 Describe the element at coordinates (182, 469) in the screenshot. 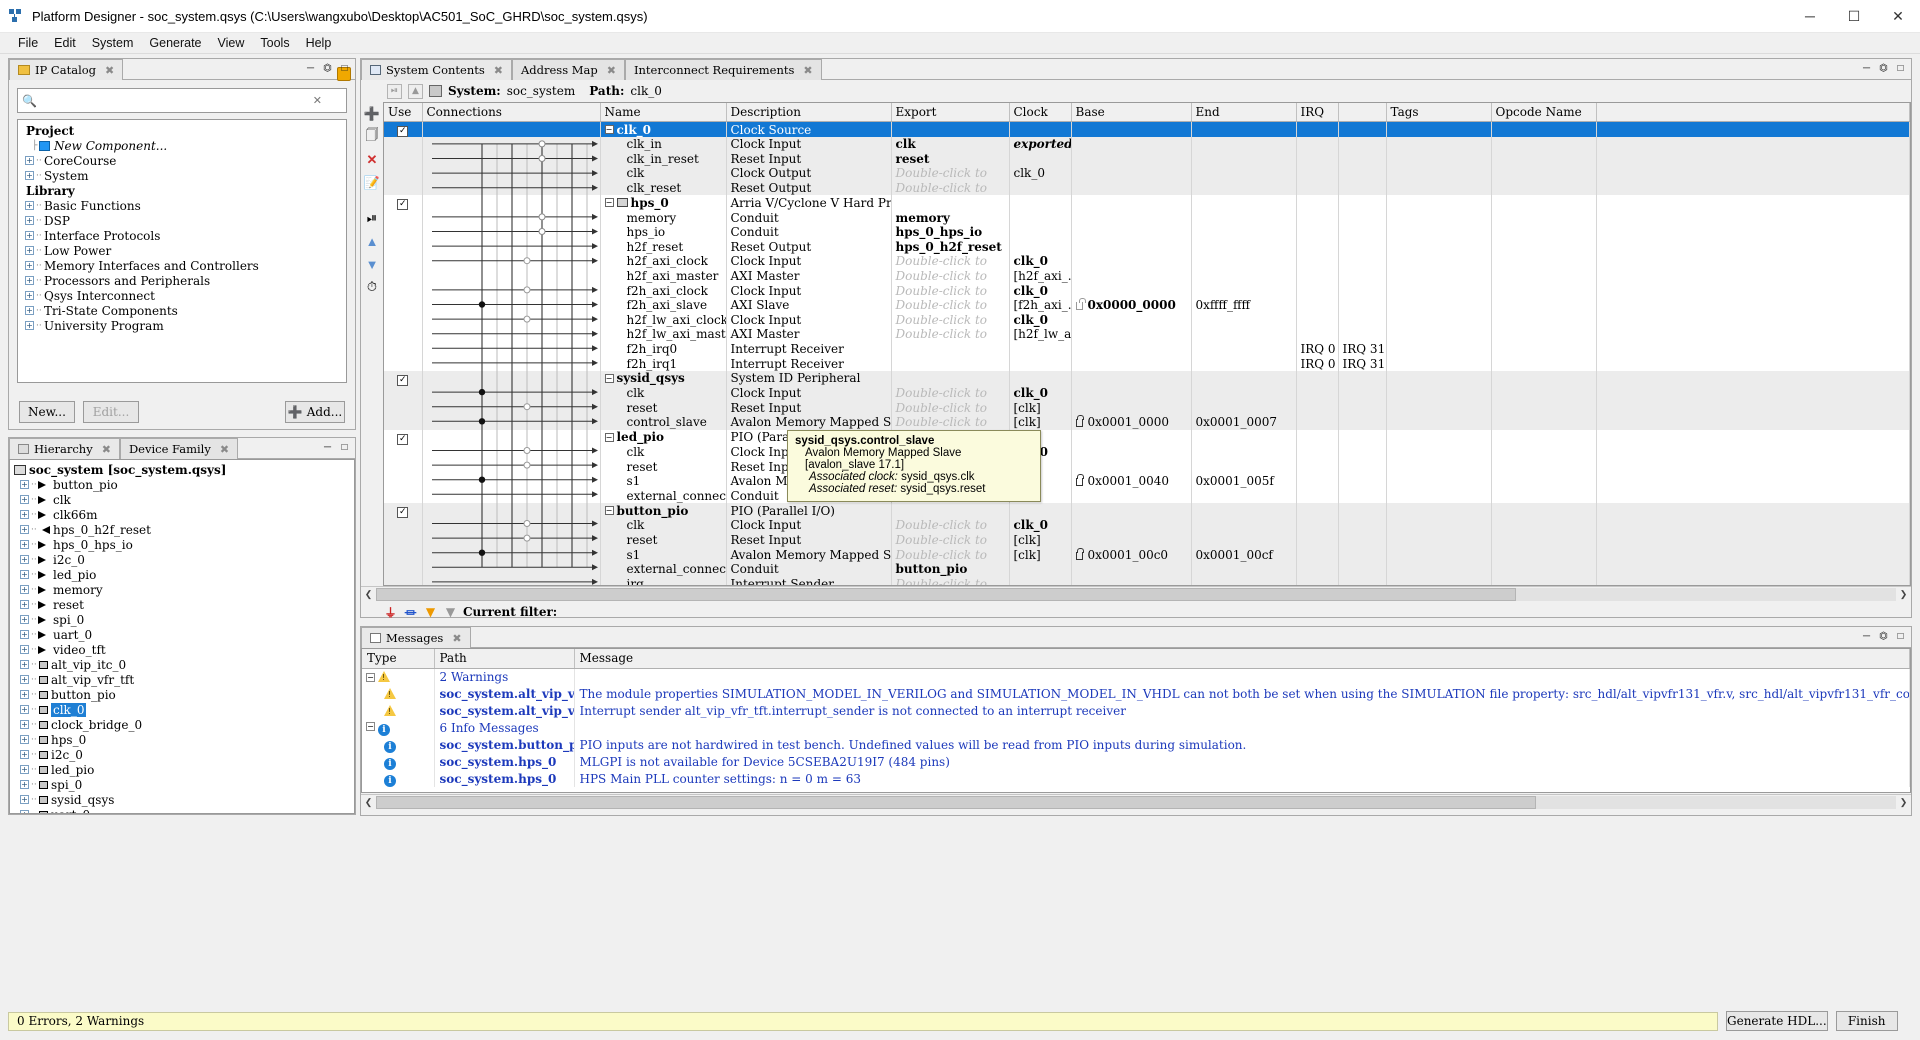

I see `hierarchy-root: soc_system [soc_system.qsys]` at that location.